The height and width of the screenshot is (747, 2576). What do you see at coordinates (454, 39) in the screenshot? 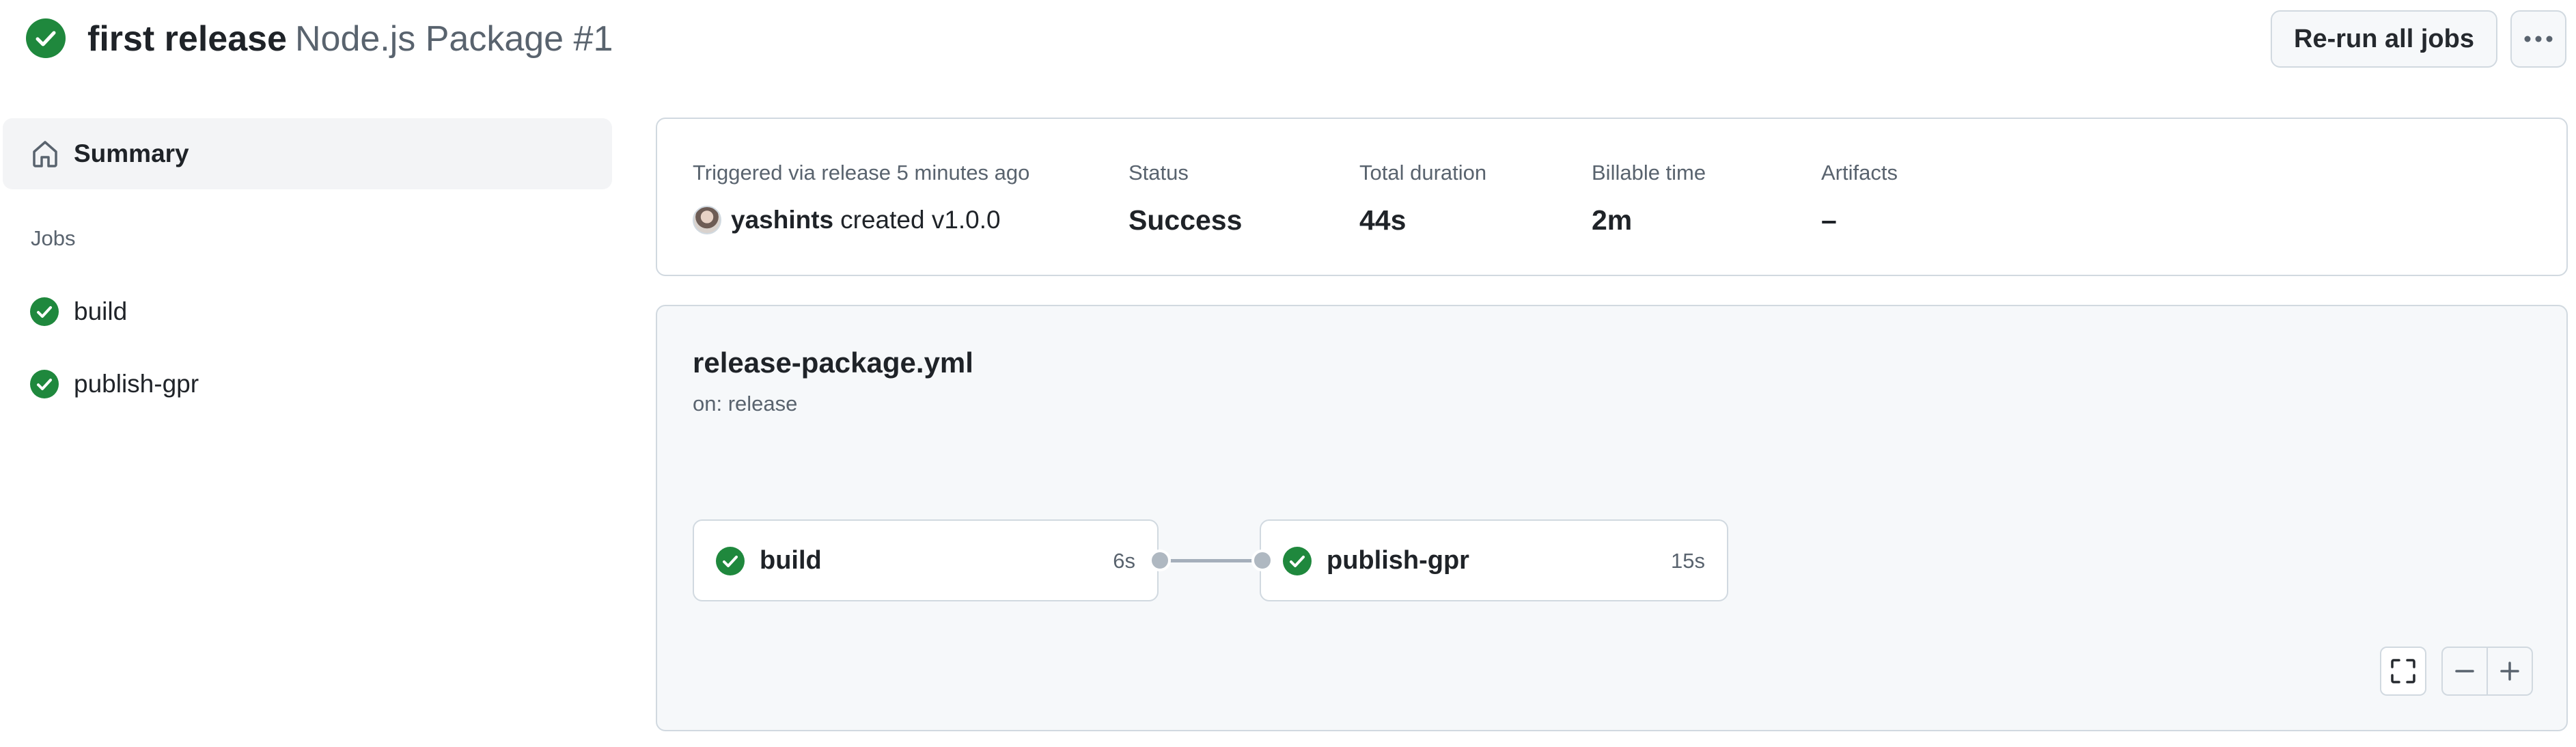
I see `run-subtitle: Node.js Package #1` at bounding box center [454, 39].